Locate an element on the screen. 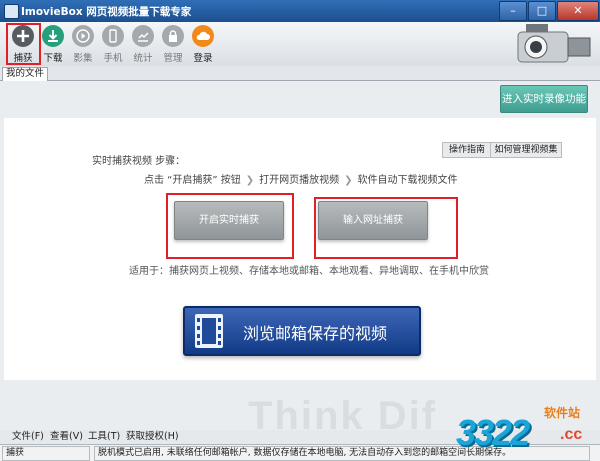  manage-albums-button: 如何管理视频集 is located at coordinates (526, 150).